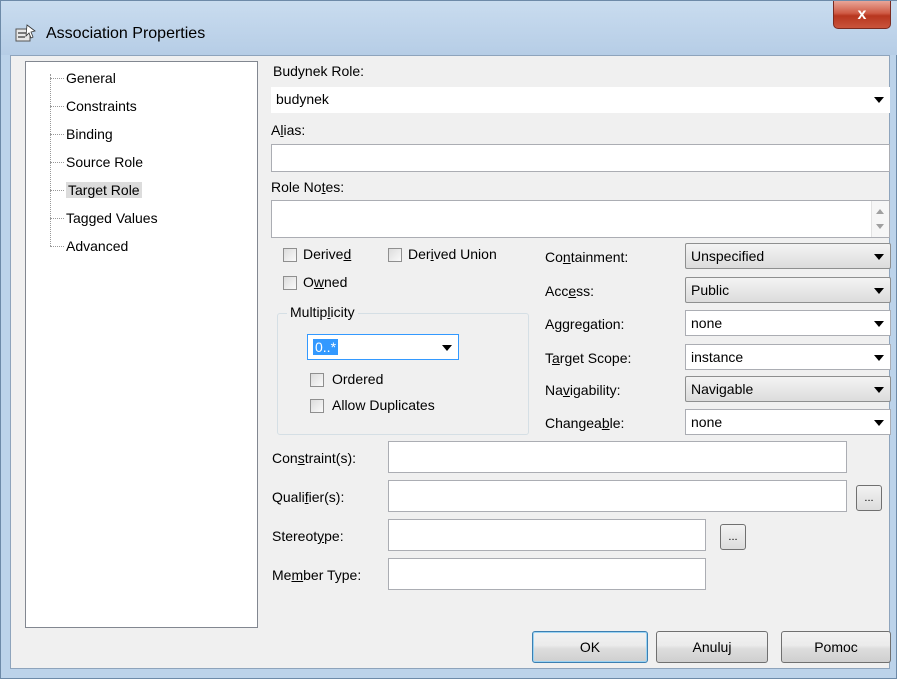 This screenshot has height=679, width=897. What do you see at coordinates (89, 246) in the screenshot?
I see `tree-item-advanced: Advanced` at bounding box center [89, 246].